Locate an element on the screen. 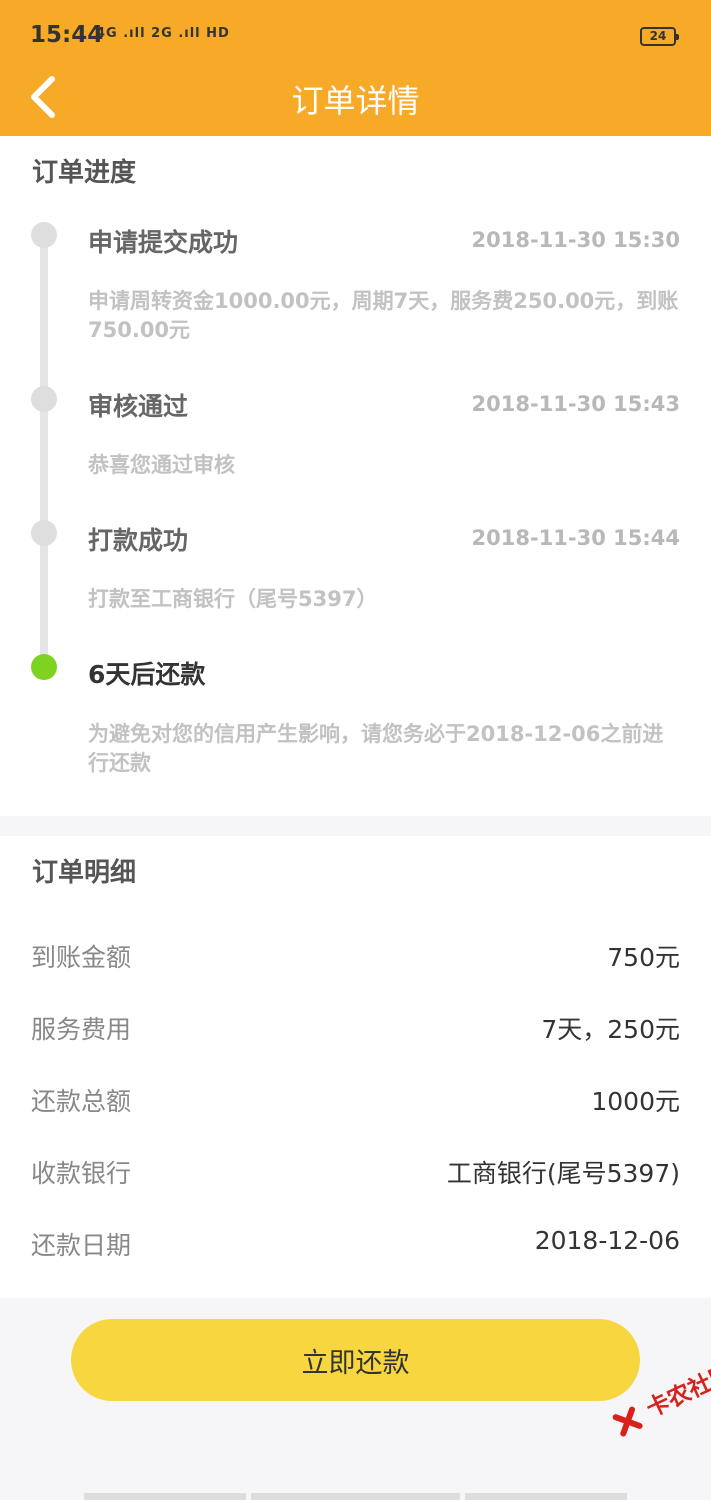 The height and width of the screenshot is (1500, 711). step-time-submitted: 2018-11-30 15:30 is located at coordinates (575, 240).